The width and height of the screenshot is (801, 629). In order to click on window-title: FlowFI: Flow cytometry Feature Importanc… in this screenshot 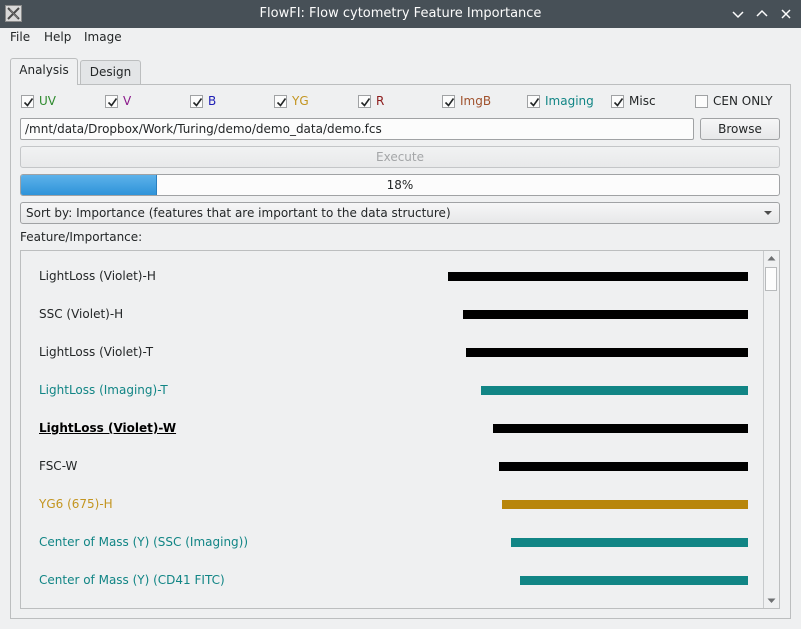, I will do `click(400, 13)`.